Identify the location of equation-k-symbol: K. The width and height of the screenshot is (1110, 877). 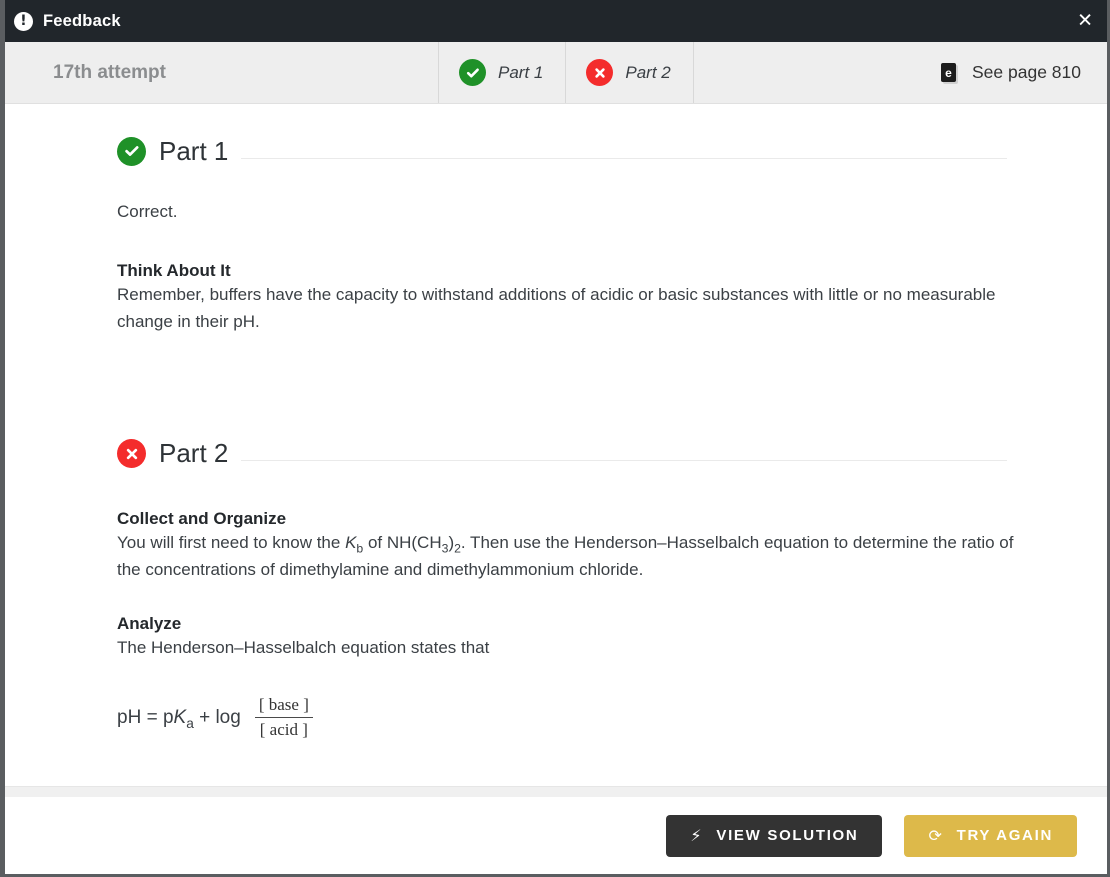
(180, 717).